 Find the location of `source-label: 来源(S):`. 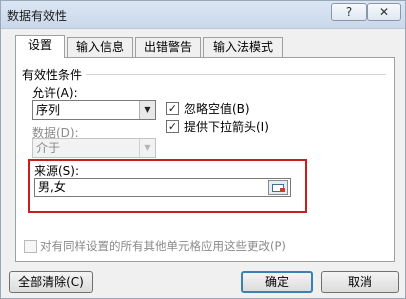

source-label: 来源(S): is located at coordinates (57, 171).